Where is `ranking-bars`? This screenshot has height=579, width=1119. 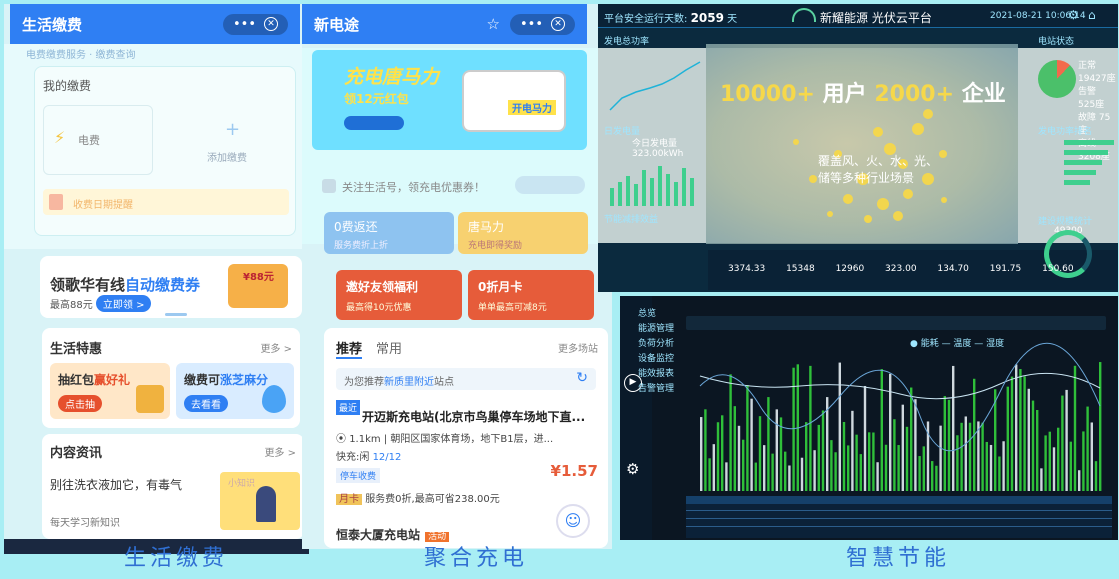 ranking-bars is located at coordinates (1089, 162).